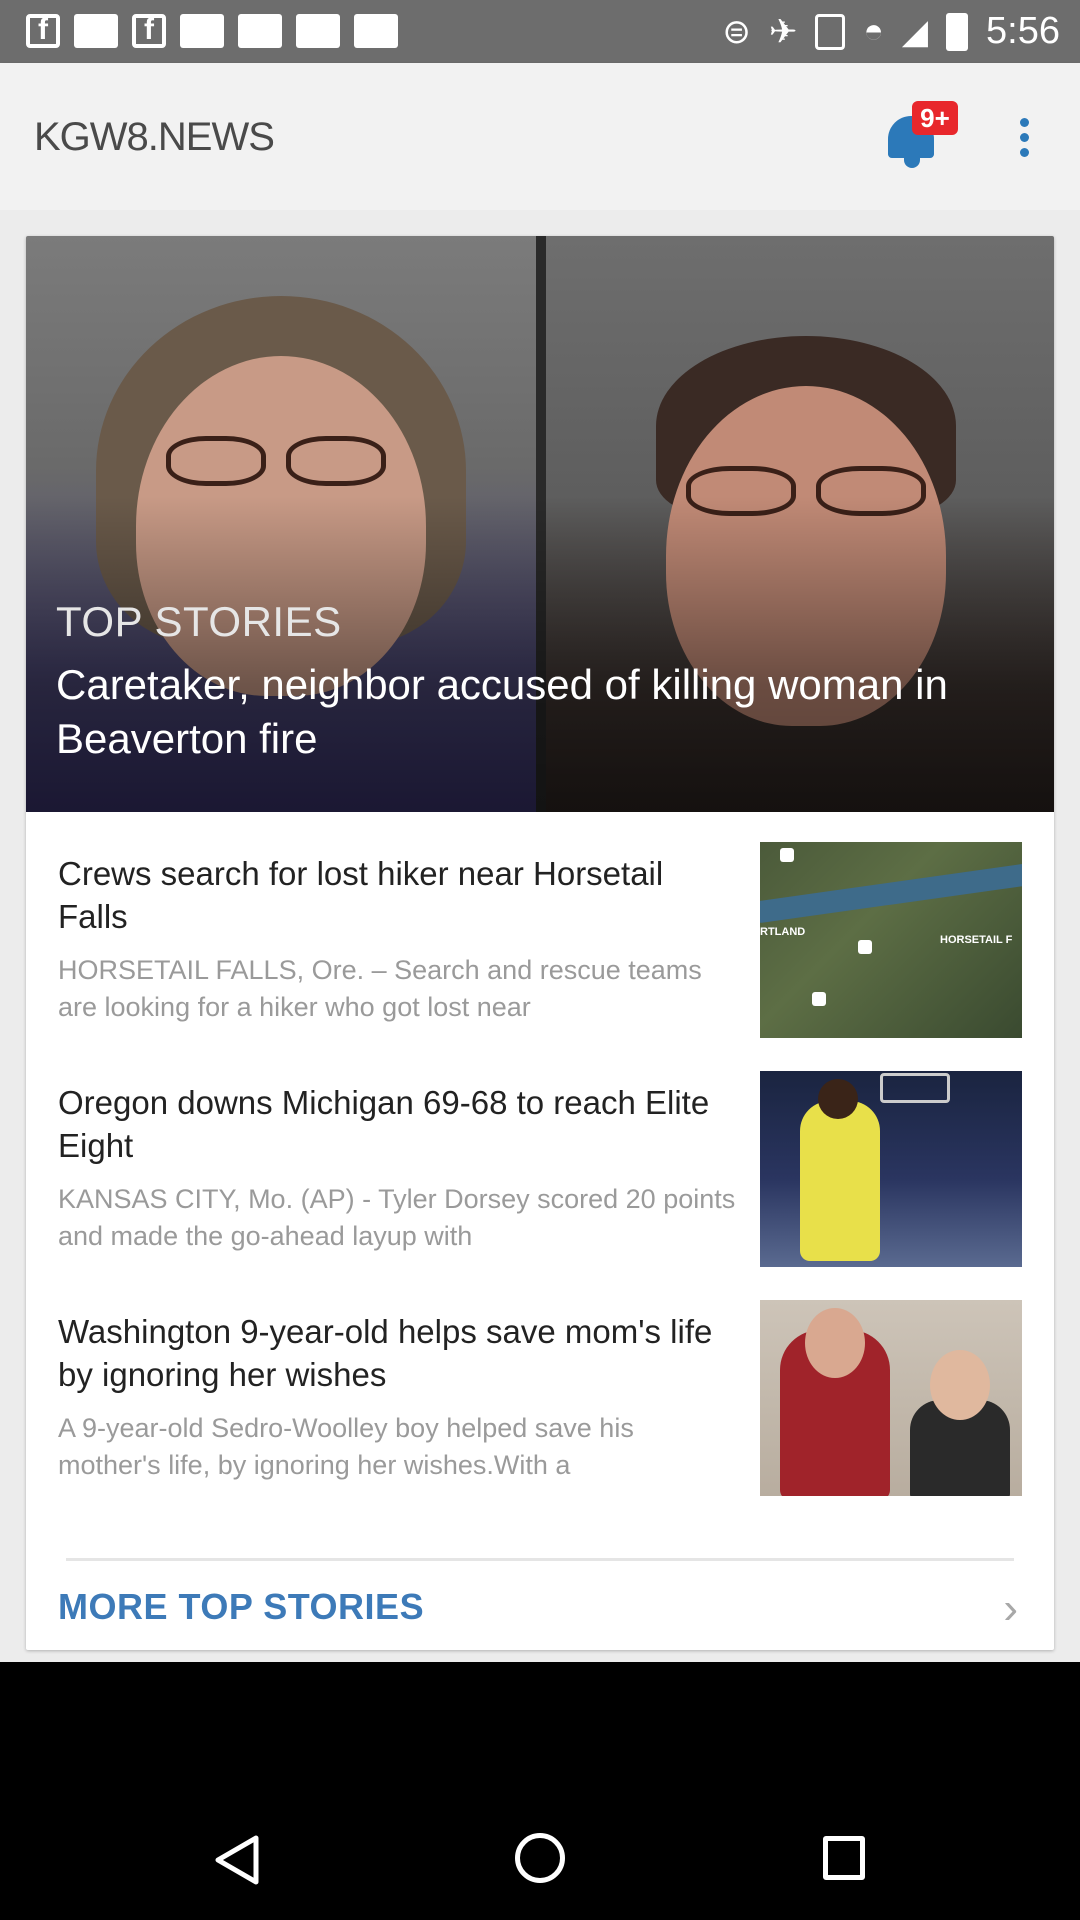 The image size is (1080, 1920). What do you see at coordinates (873, 31) in the screenshot?
I see `android-icon: ◓` at bounding box center [873, 31].